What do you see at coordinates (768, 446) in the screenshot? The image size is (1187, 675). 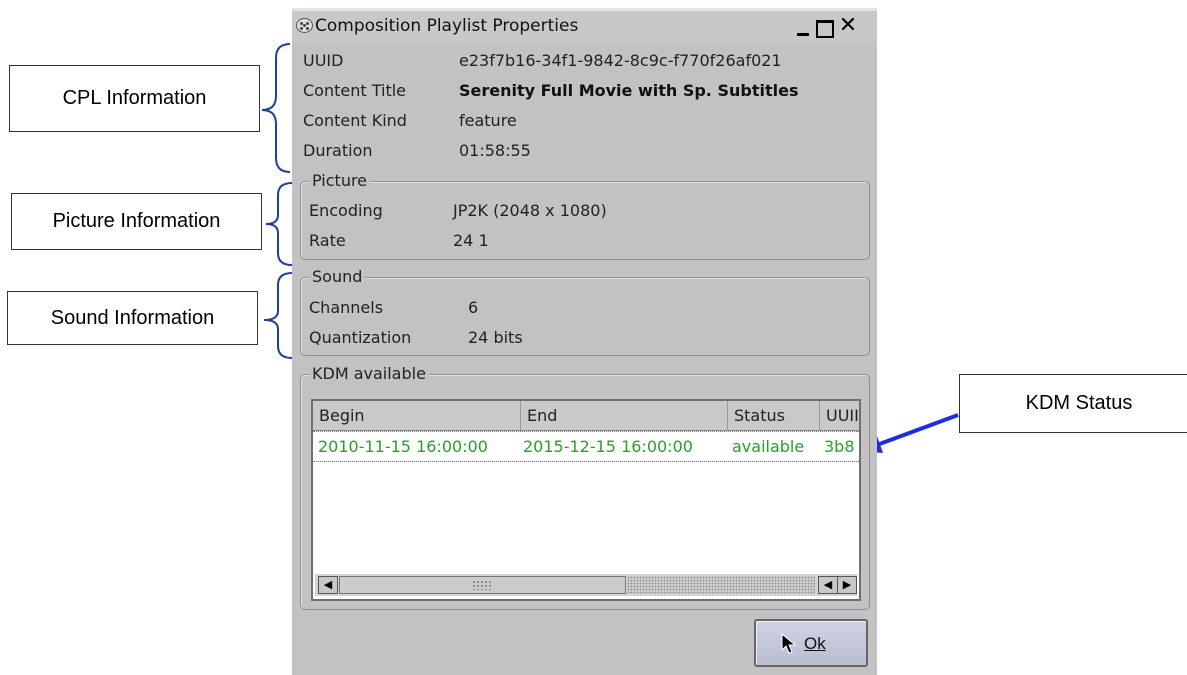 I see `kdm-status-cell: available` at bounding box center [768, 446].